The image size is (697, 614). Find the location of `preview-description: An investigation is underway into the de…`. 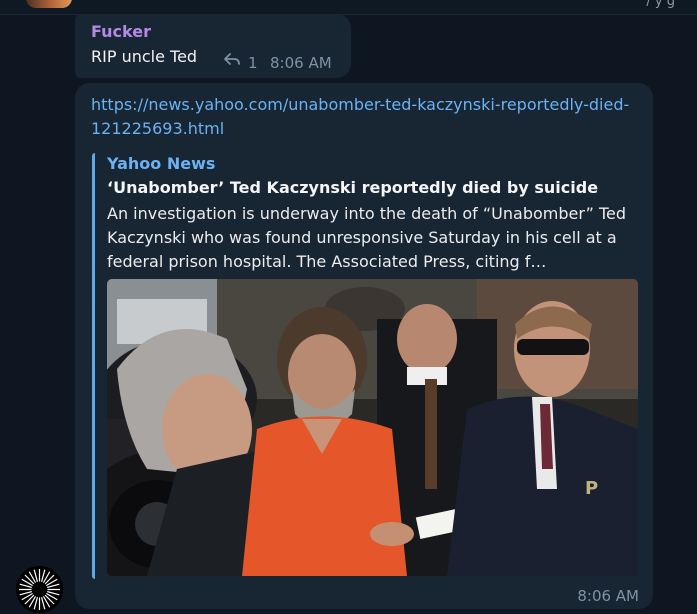

preview-description: An investigation is underway into the de… is located at coordinates (367, 237).